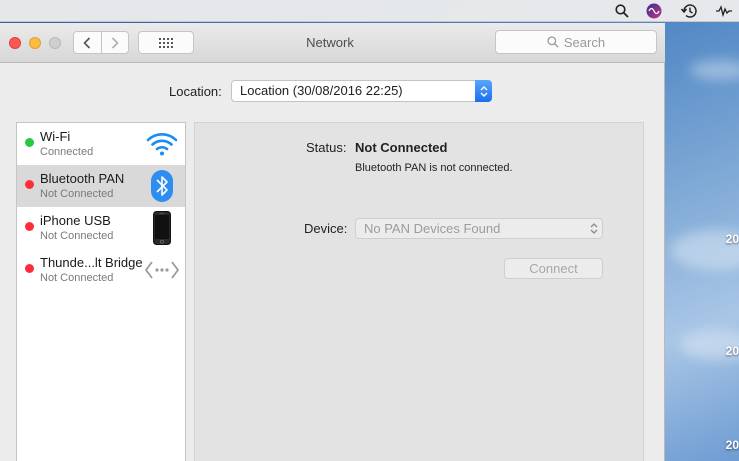  I want to click on wifi-icon, so click(162, 144).